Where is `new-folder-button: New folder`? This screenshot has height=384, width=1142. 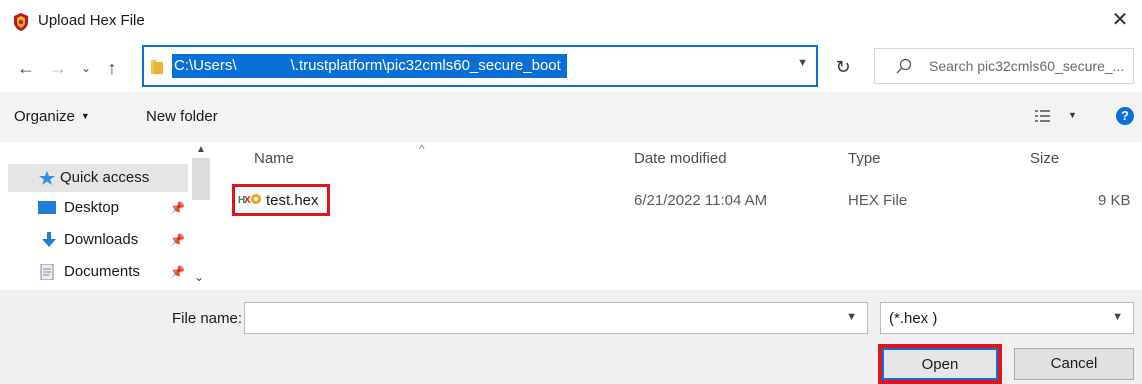 new-folder-button: New folder is located at coordinates (182, 116).